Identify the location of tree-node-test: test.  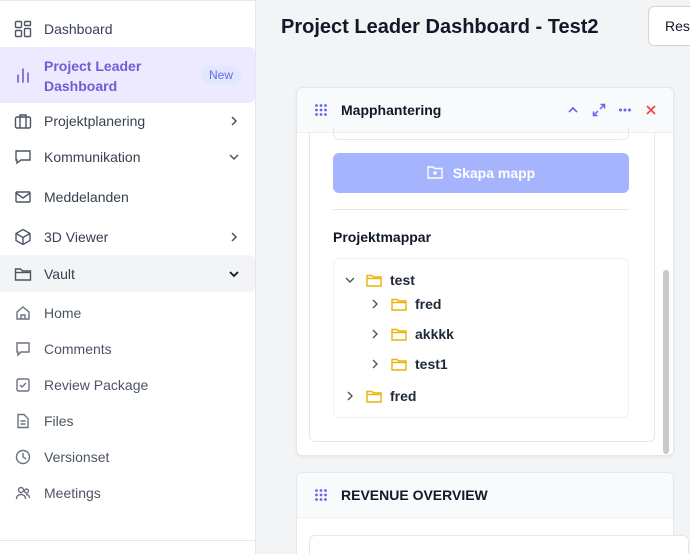
(379, 280).